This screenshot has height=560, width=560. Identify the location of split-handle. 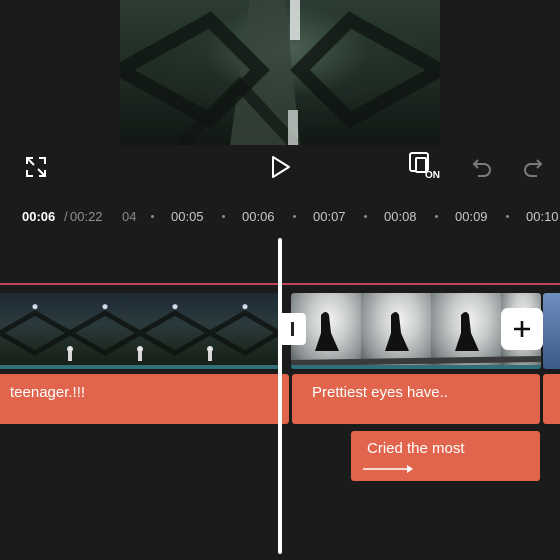
(292, 329).